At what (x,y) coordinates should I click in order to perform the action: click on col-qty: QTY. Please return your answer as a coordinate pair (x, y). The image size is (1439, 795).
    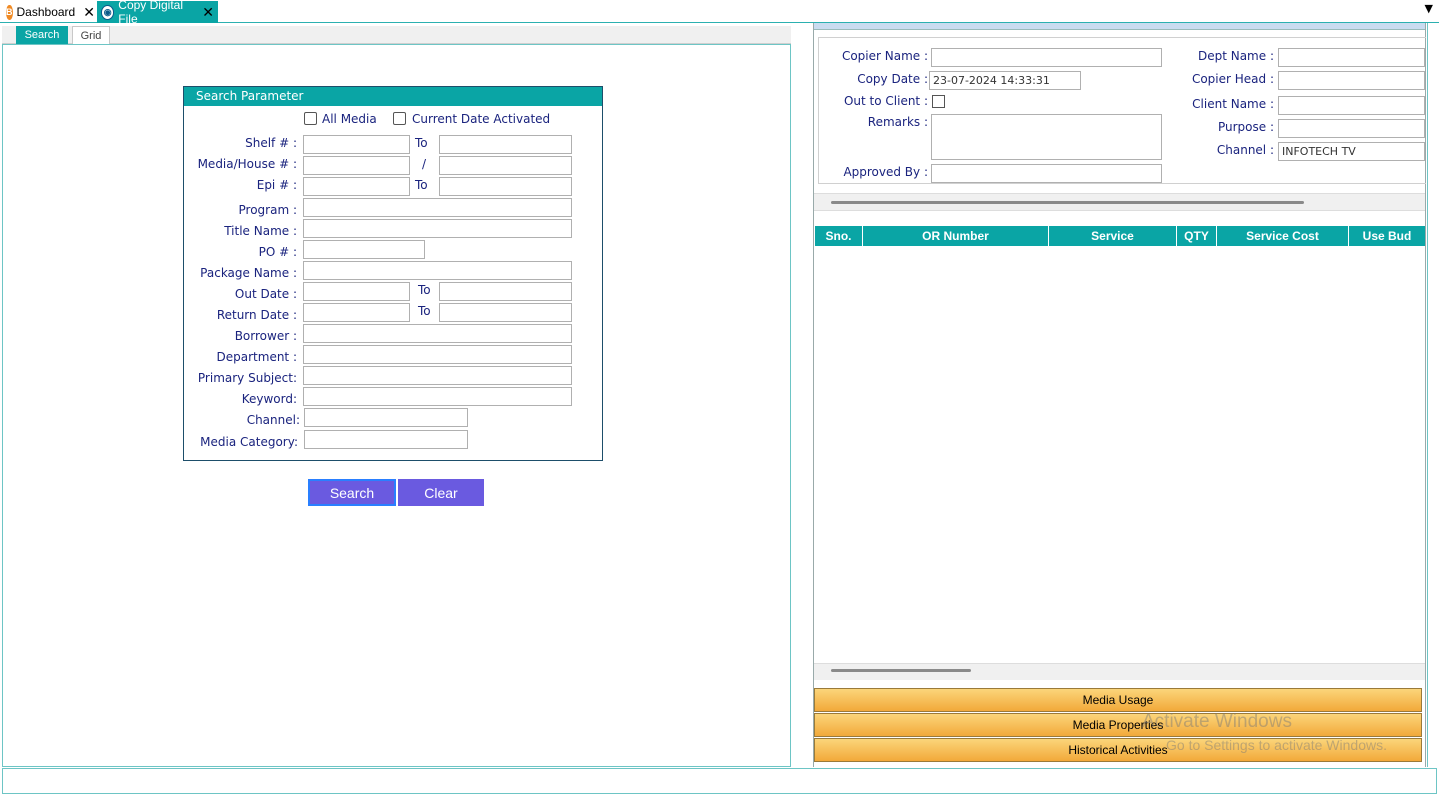
    Looking at the image, I should click on (1197, 236).